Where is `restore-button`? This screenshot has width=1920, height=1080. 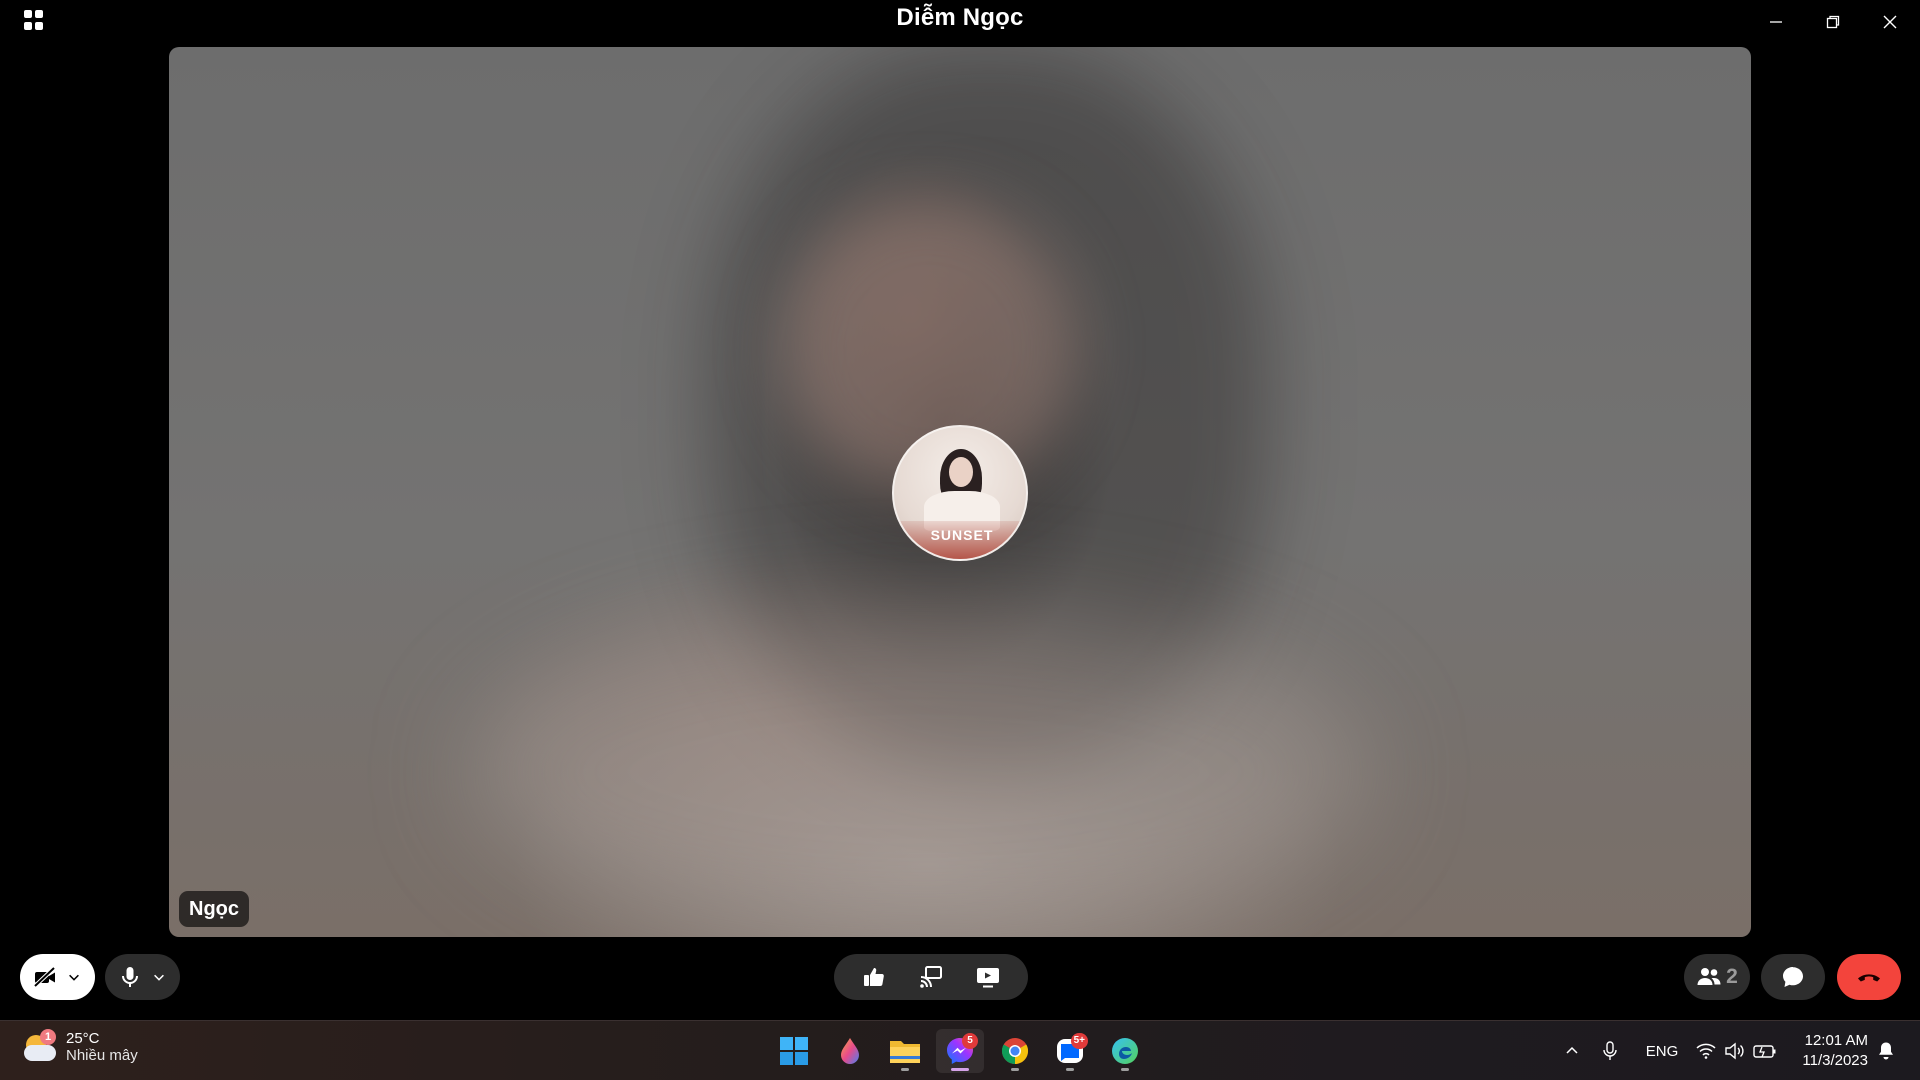
restore-button is located at coordinates (1833, 22).